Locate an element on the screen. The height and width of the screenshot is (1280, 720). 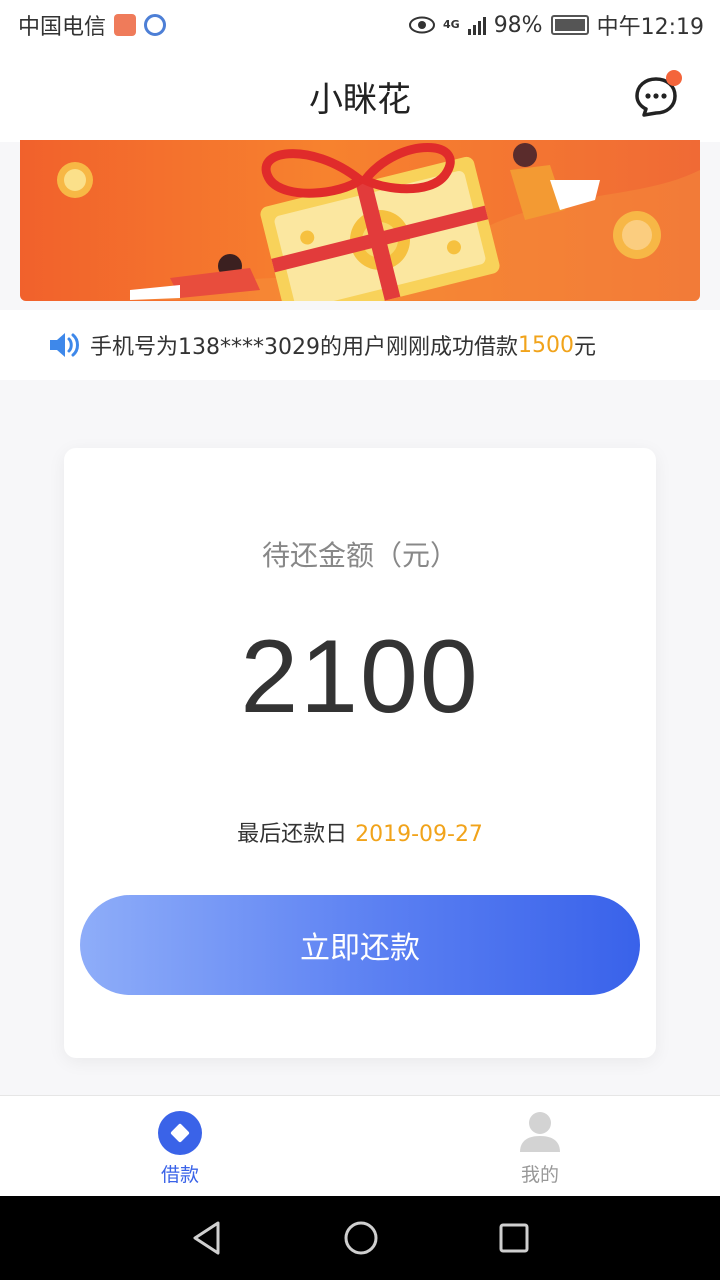
amount-due-value: 2100 is located at coordinates (360, 677).